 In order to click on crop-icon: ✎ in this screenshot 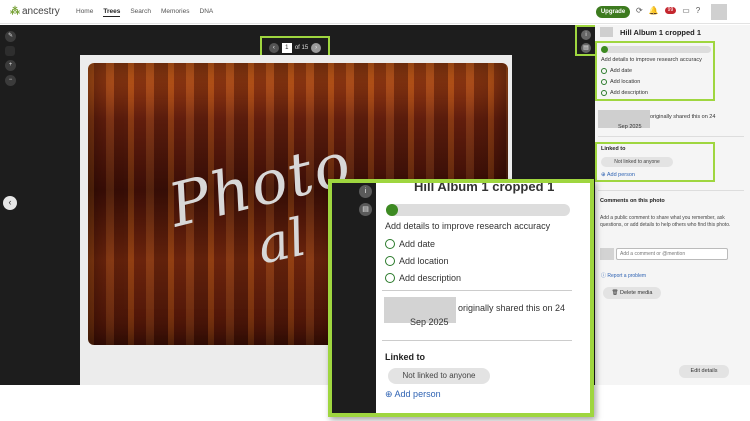, I will do `click(10, 36)`.